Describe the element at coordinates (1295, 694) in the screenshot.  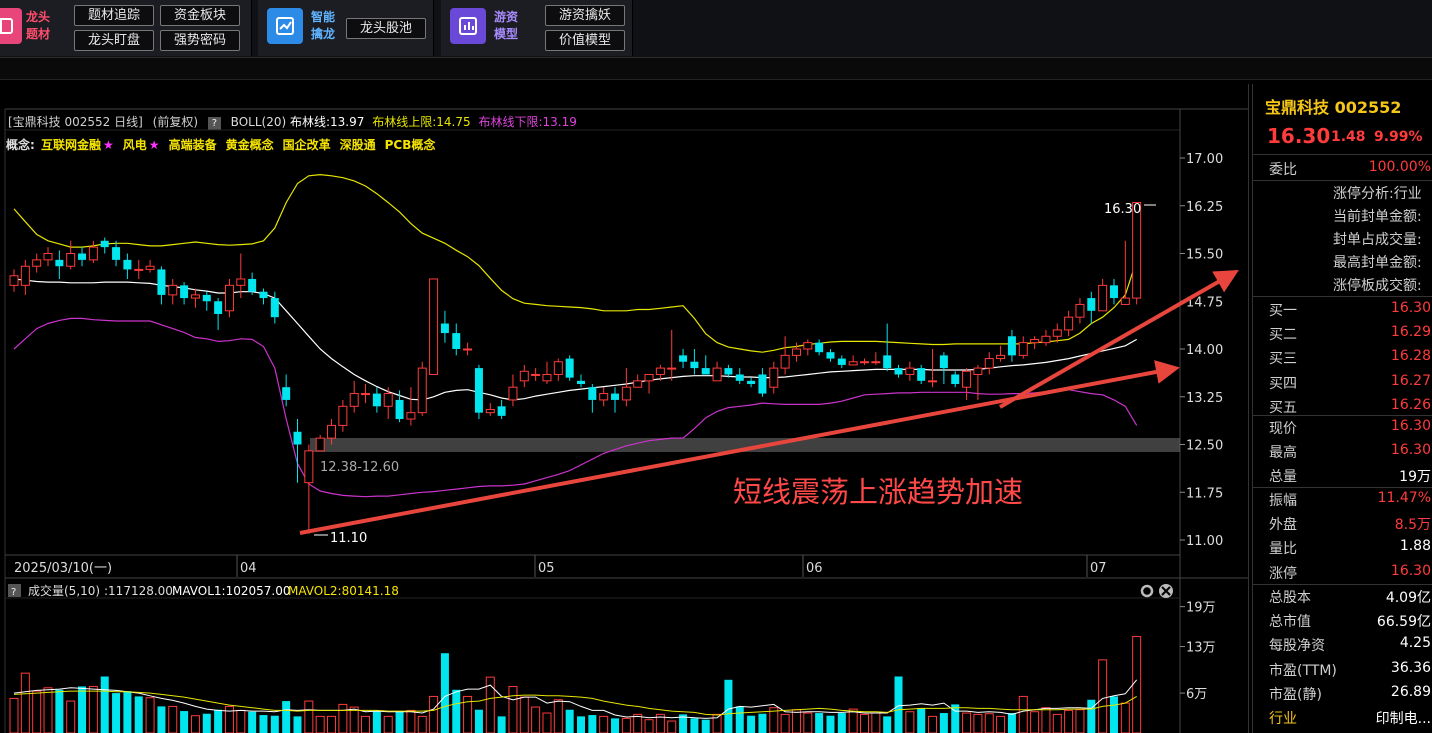
I see `fundamental-row-label: 市盈(静)` at that location.